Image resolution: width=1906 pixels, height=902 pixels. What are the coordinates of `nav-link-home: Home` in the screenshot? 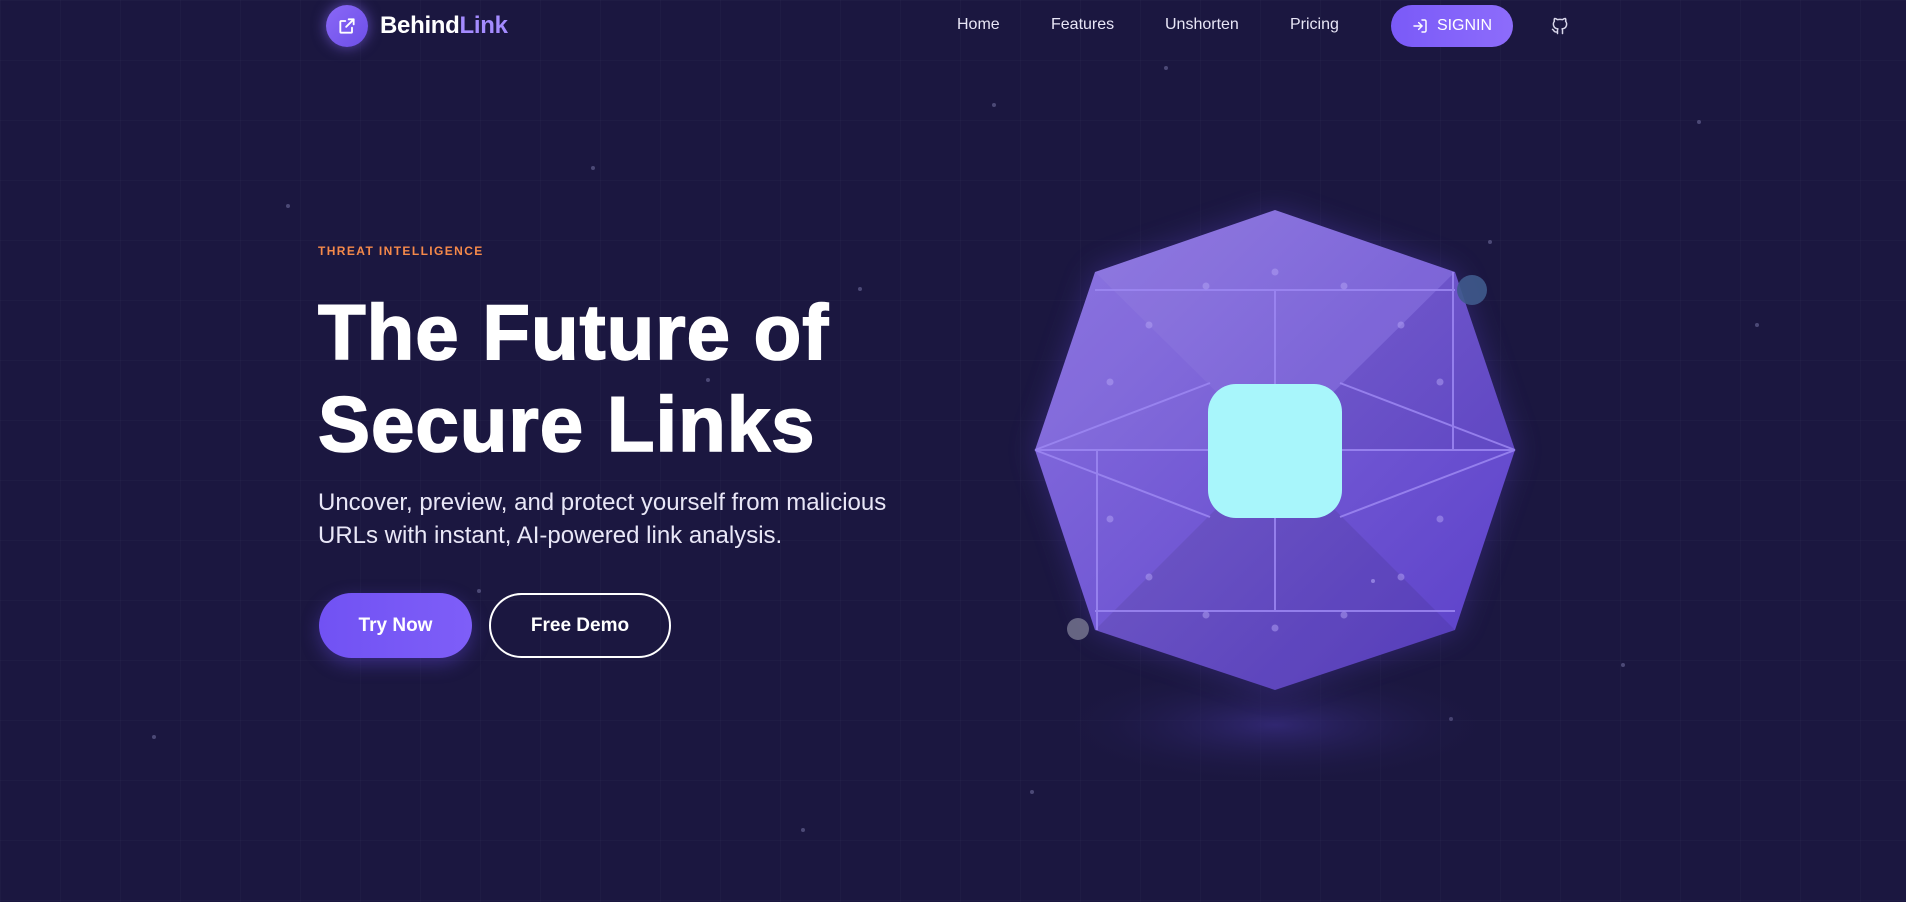 It's located at (978, 25).